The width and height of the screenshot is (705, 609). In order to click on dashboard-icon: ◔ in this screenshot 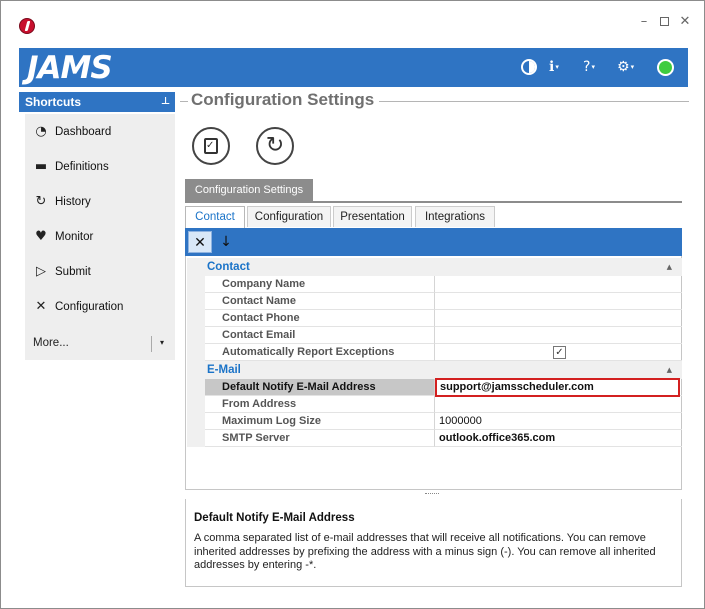, I will do `click(41, 131)`.